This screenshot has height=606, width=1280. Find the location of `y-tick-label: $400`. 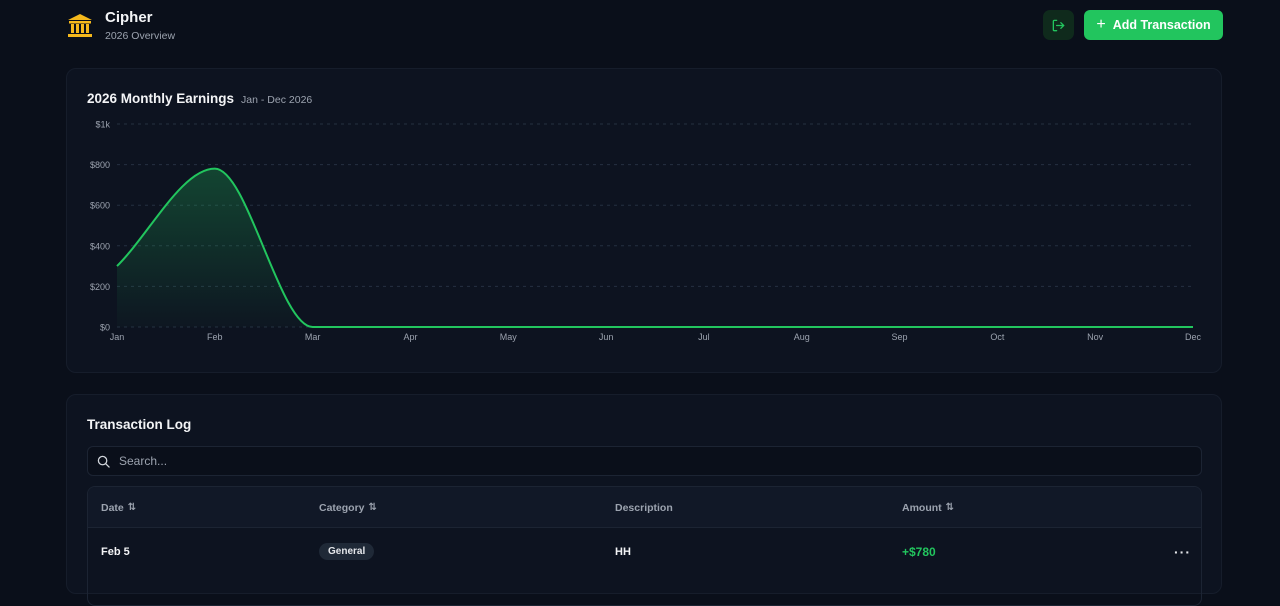

y-tick-label: $400 is located at coordinates (100, 246).